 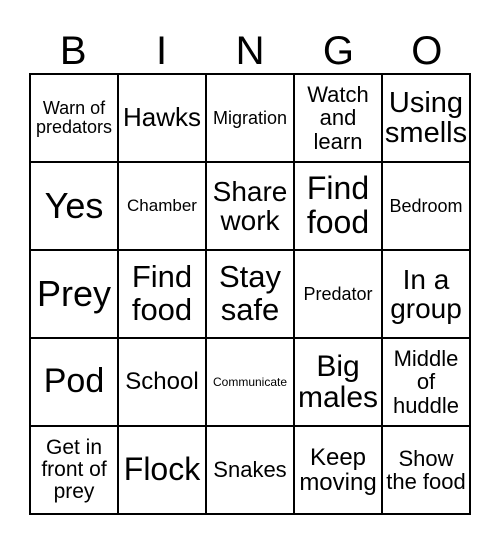 I want to click on bingo-cell: Hawks, so click(x=162, y=118).